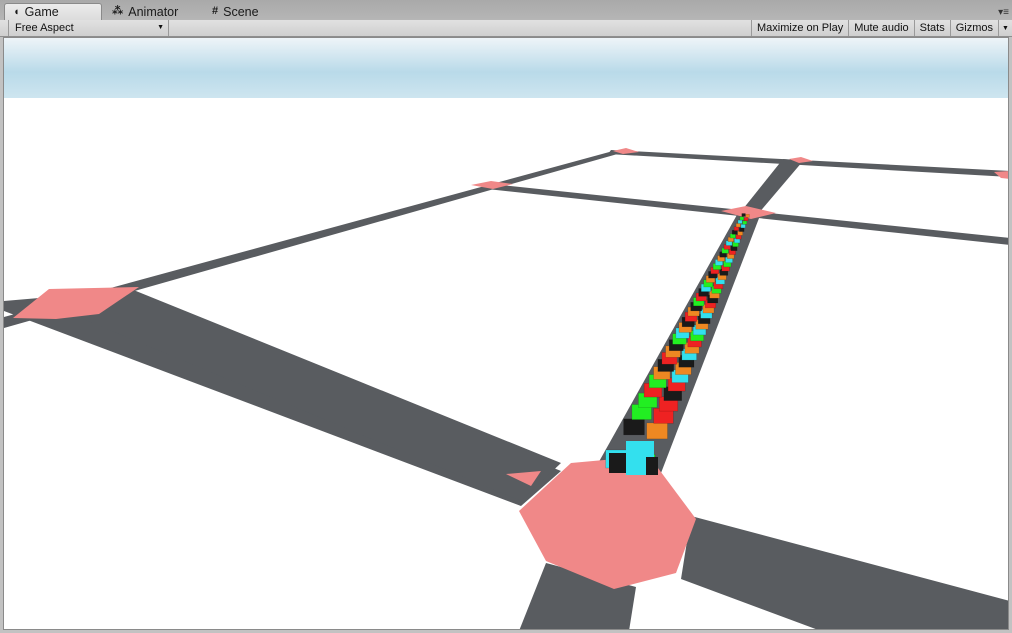 The height and width of the screenshot is (633, 1012). Describe the element at coordinates (506, 69) in the screenshot. I see `sky` at that location.